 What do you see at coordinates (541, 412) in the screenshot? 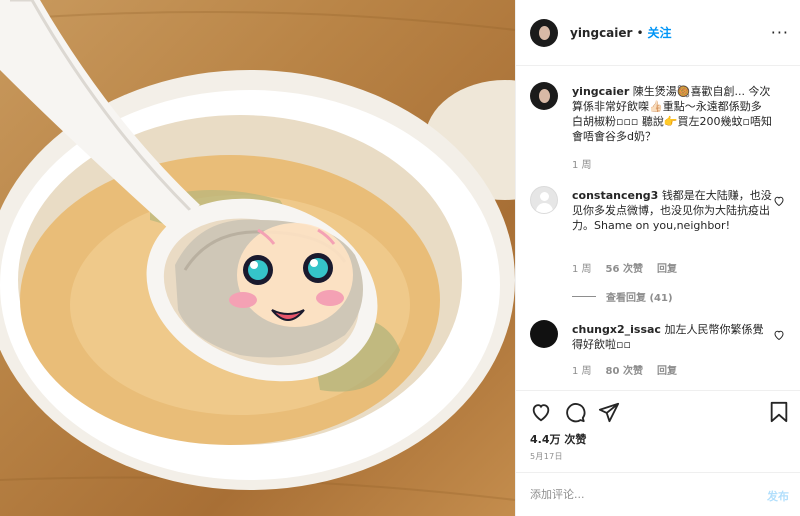
I see `heart-icon` at bounding box center [541, 412].